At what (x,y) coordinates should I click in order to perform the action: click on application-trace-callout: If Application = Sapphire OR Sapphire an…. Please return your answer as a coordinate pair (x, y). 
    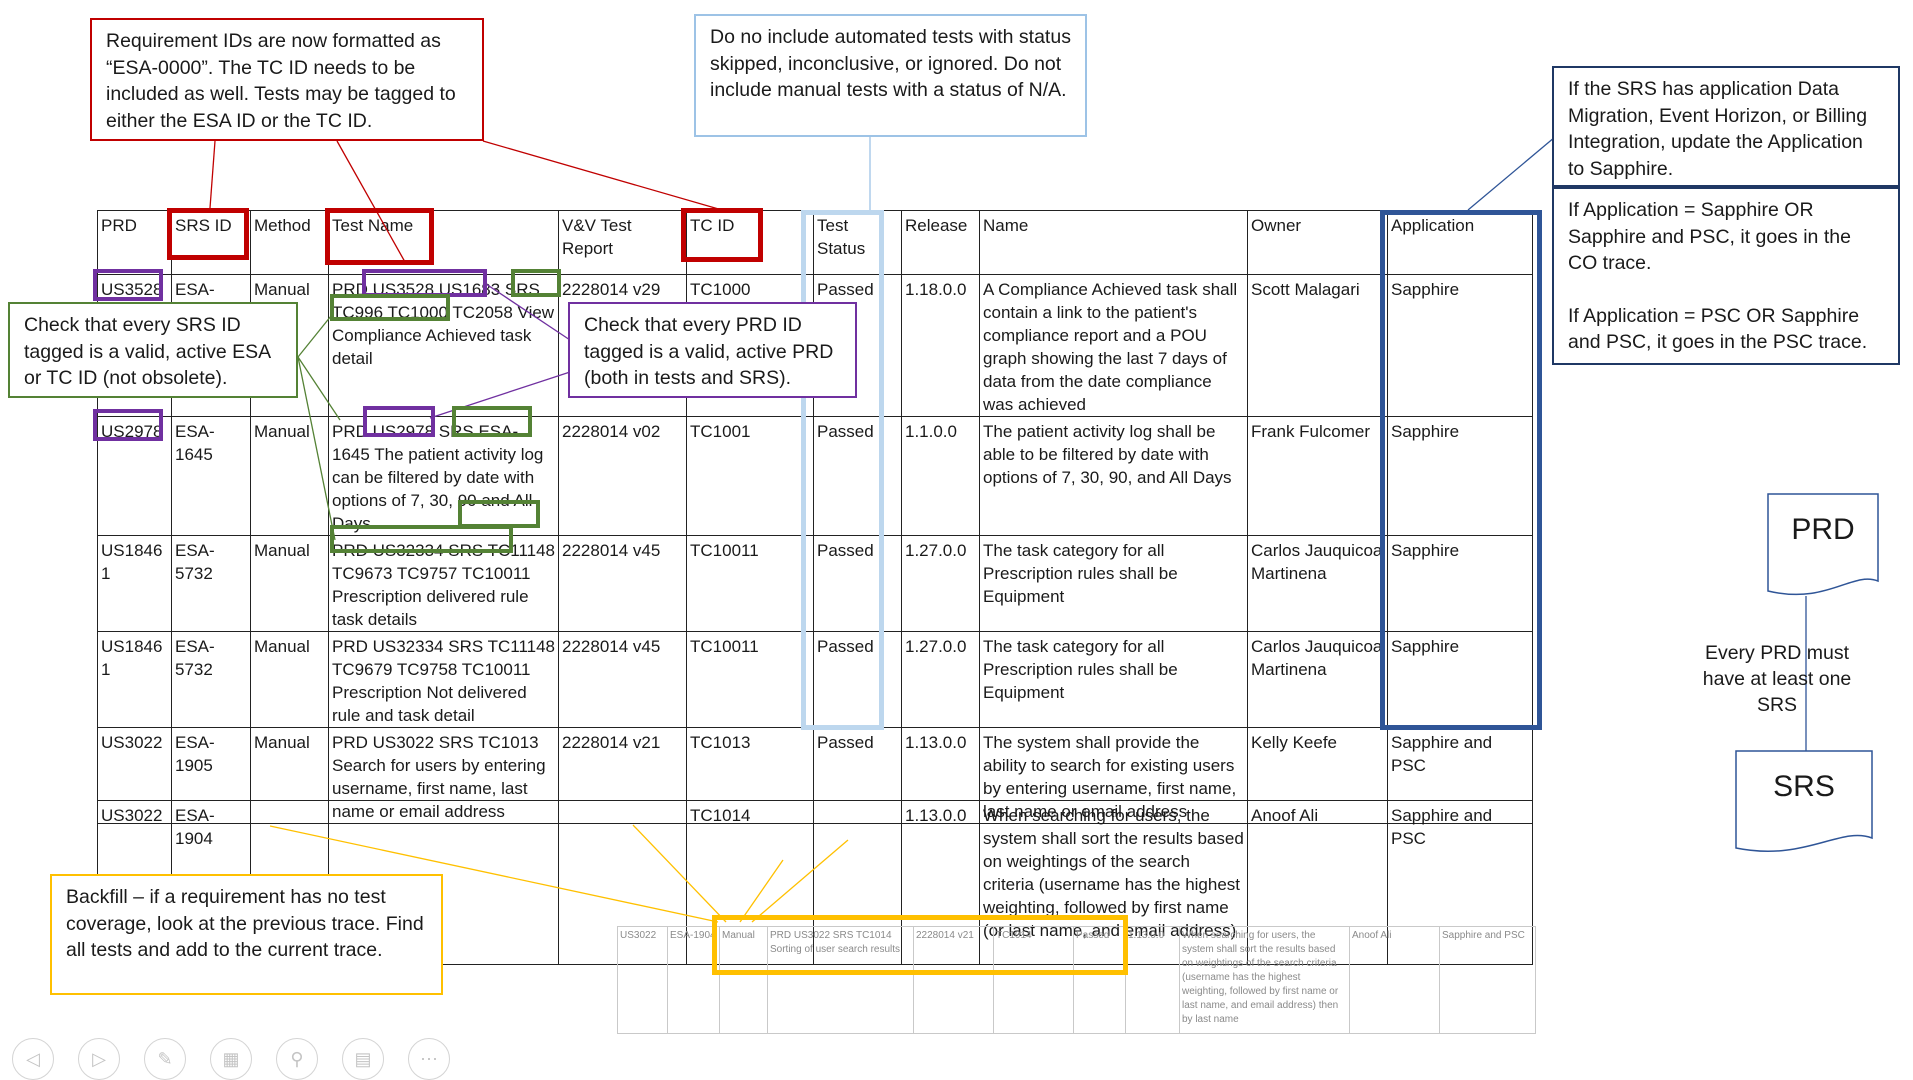
    Looking at the image, I should click on (1726, 276).